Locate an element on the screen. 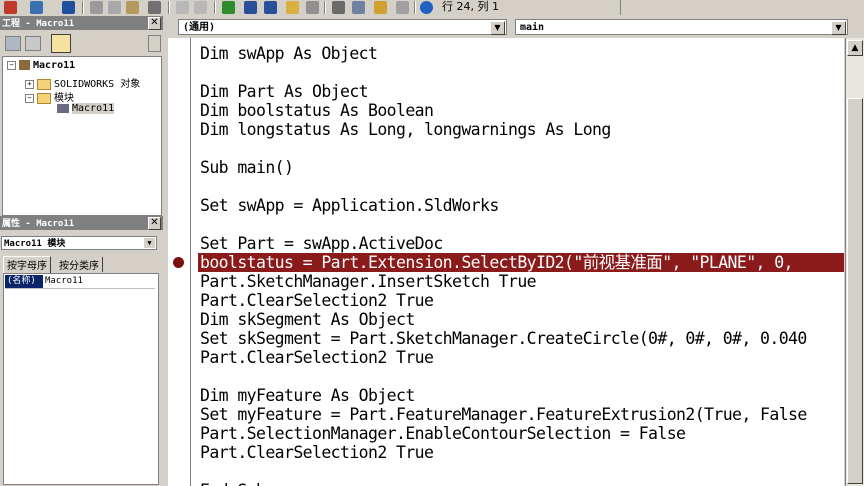 This screenshot has width=864, height=486. toggle-folders-button is located at coordinates (61, 43).